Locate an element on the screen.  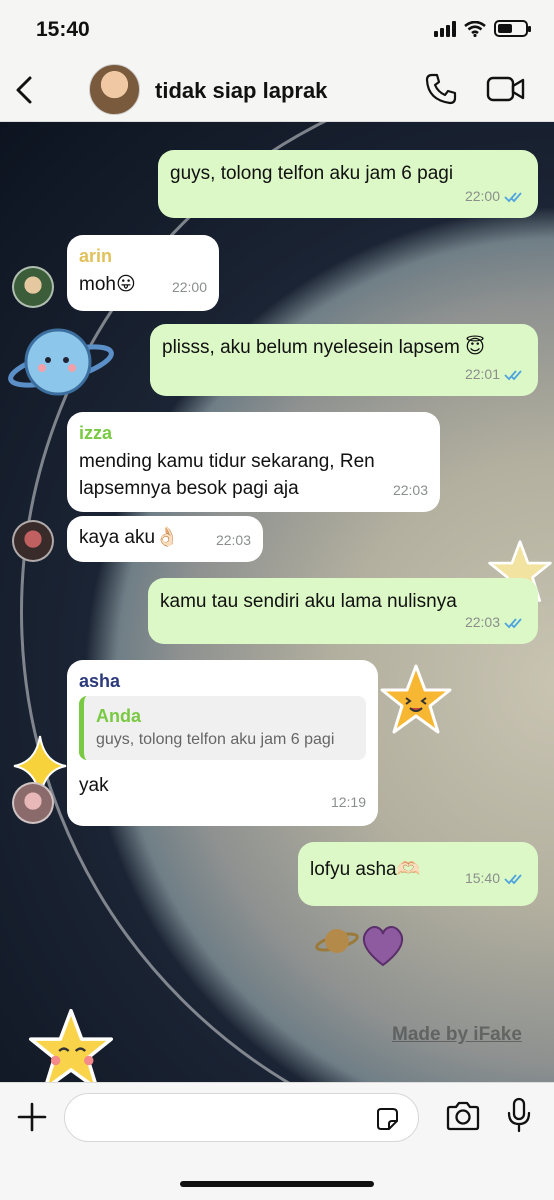
quoted-reply: Anda guys, tolong telfon aku jam 6 pagi is located at coordinates (222, 728).